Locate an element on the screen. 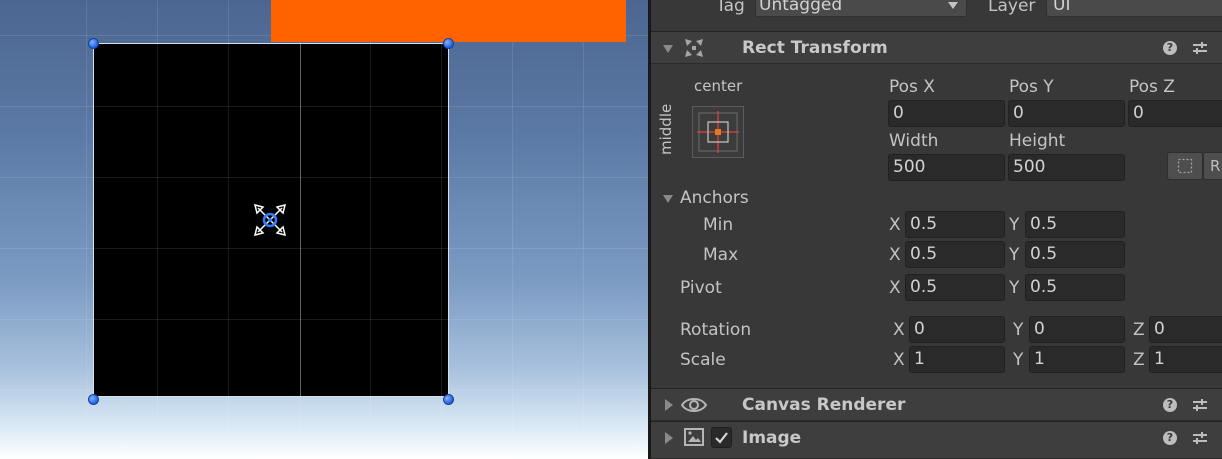 Image resolution: width=1222 pixels, height=459 pixels. canvas-renderer-header: Canvas Renderer ? is located at coordinates (936, 404).